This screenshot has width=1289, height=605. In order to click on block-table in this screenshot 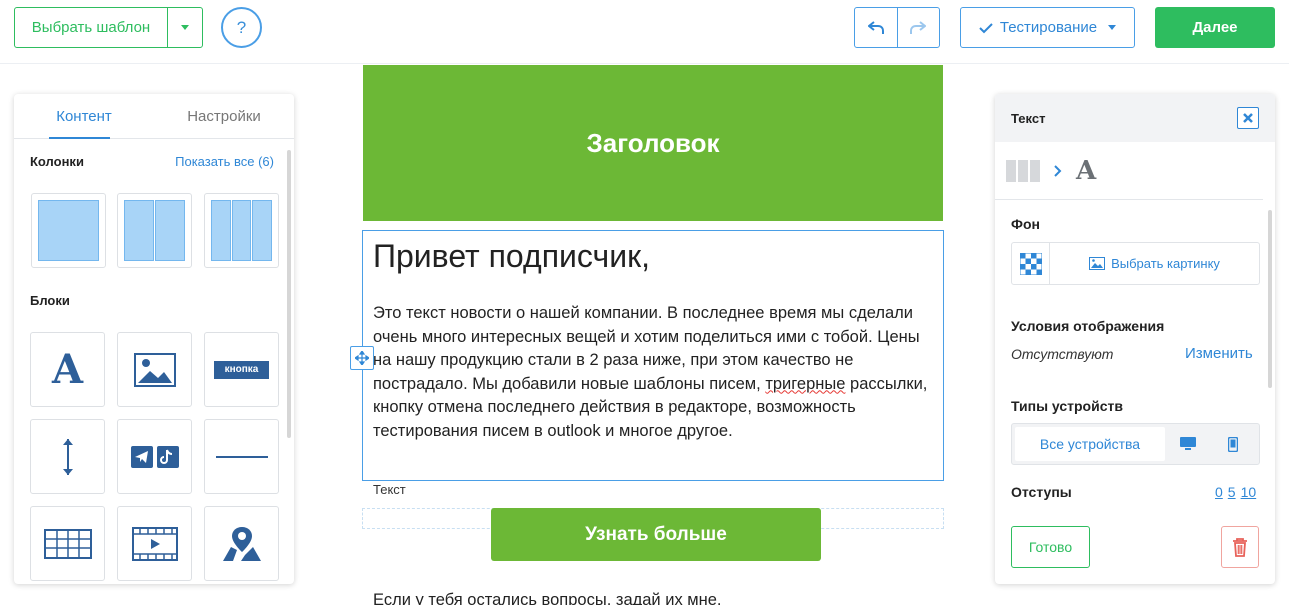, I will do `click(67, 543)`.